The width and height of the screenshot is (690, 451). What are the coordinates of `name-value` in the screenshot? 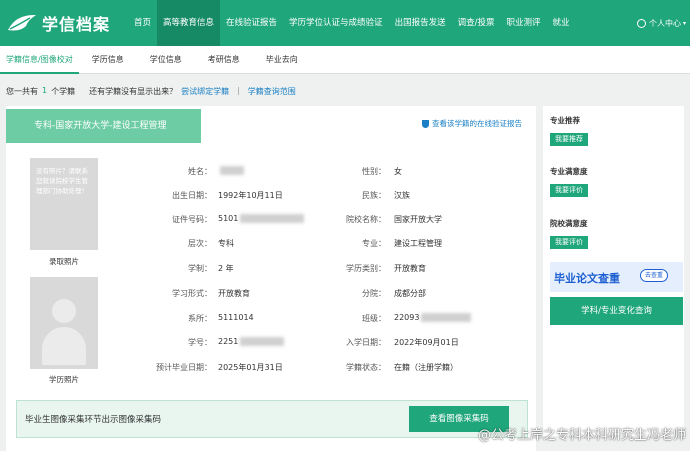 It's located at (231, 170).